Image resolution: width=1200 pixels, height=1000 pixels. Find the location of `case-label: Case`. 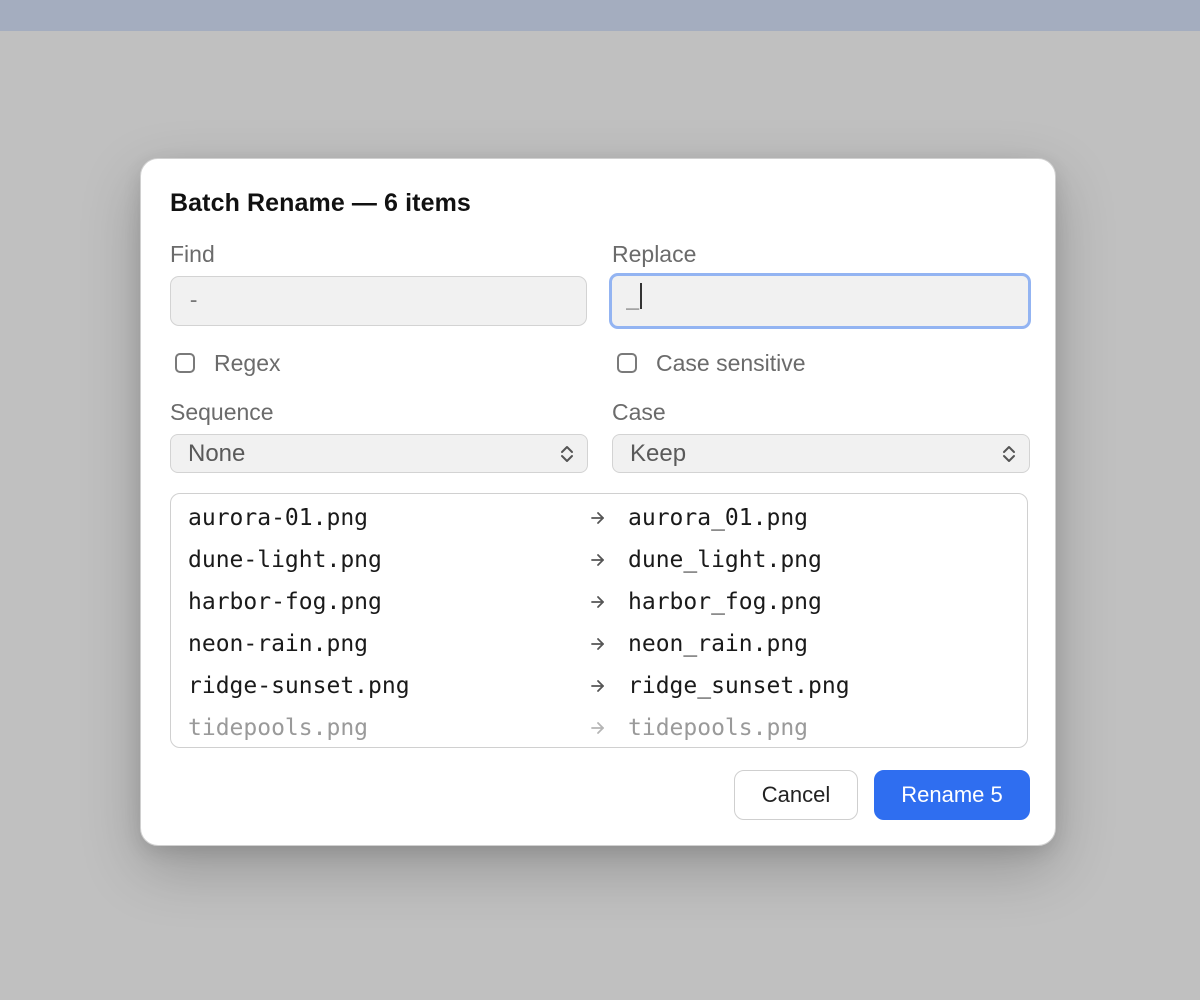

case-label: Case is located at coordinates (639, 412).